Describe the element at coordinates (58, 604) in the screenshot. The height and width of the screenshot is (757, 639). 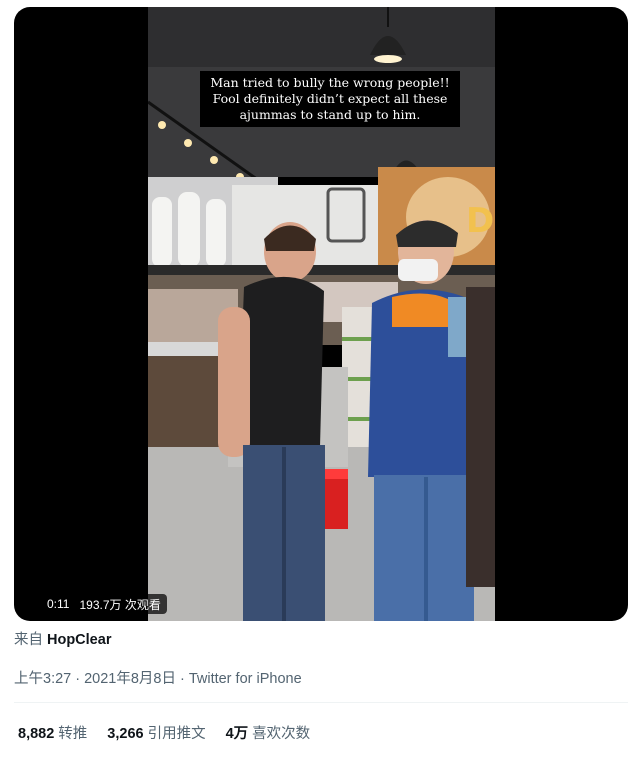
I see `video-duration: 0:11` at that location.